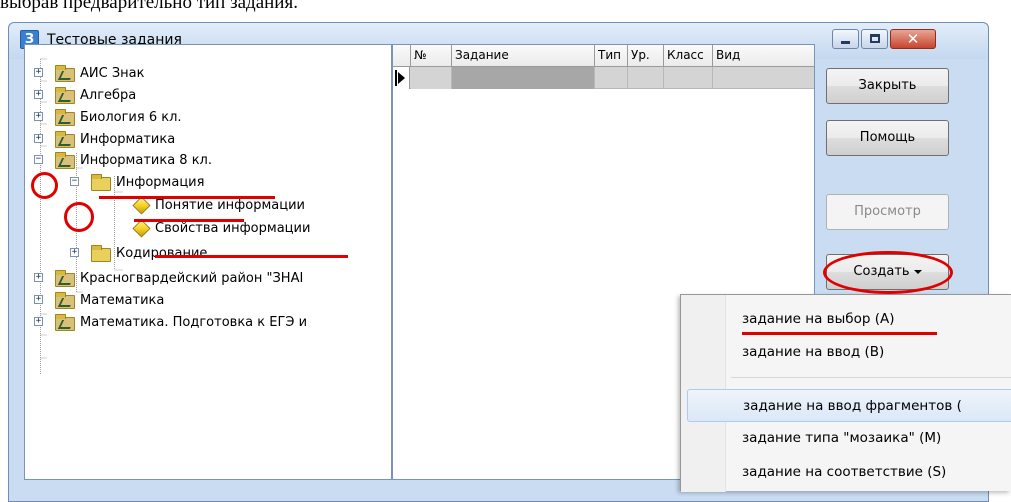  What do you see at coordinates (611, 56) in the screenshot?
I see `column-header-type: Тип` at bounding box center [611, 56].